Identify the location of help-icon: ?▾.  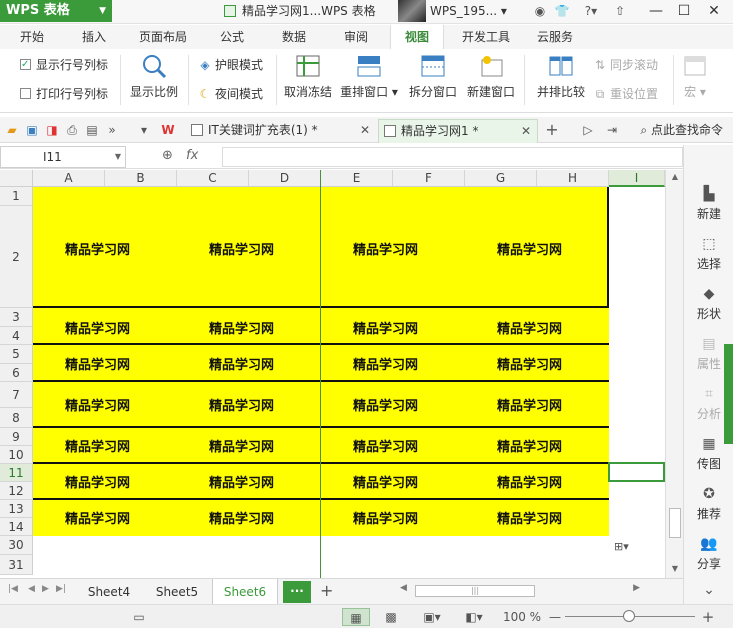
(591, 11).